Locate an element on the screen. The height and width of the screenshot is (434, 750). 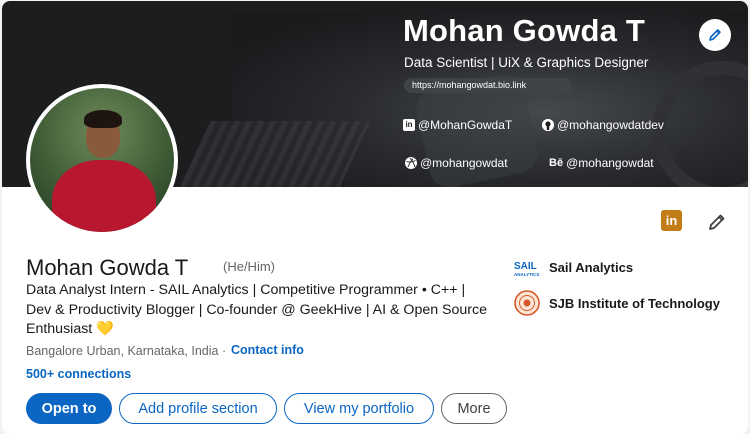
contact-info-link: Contact info is located at coordinates (267, 350).